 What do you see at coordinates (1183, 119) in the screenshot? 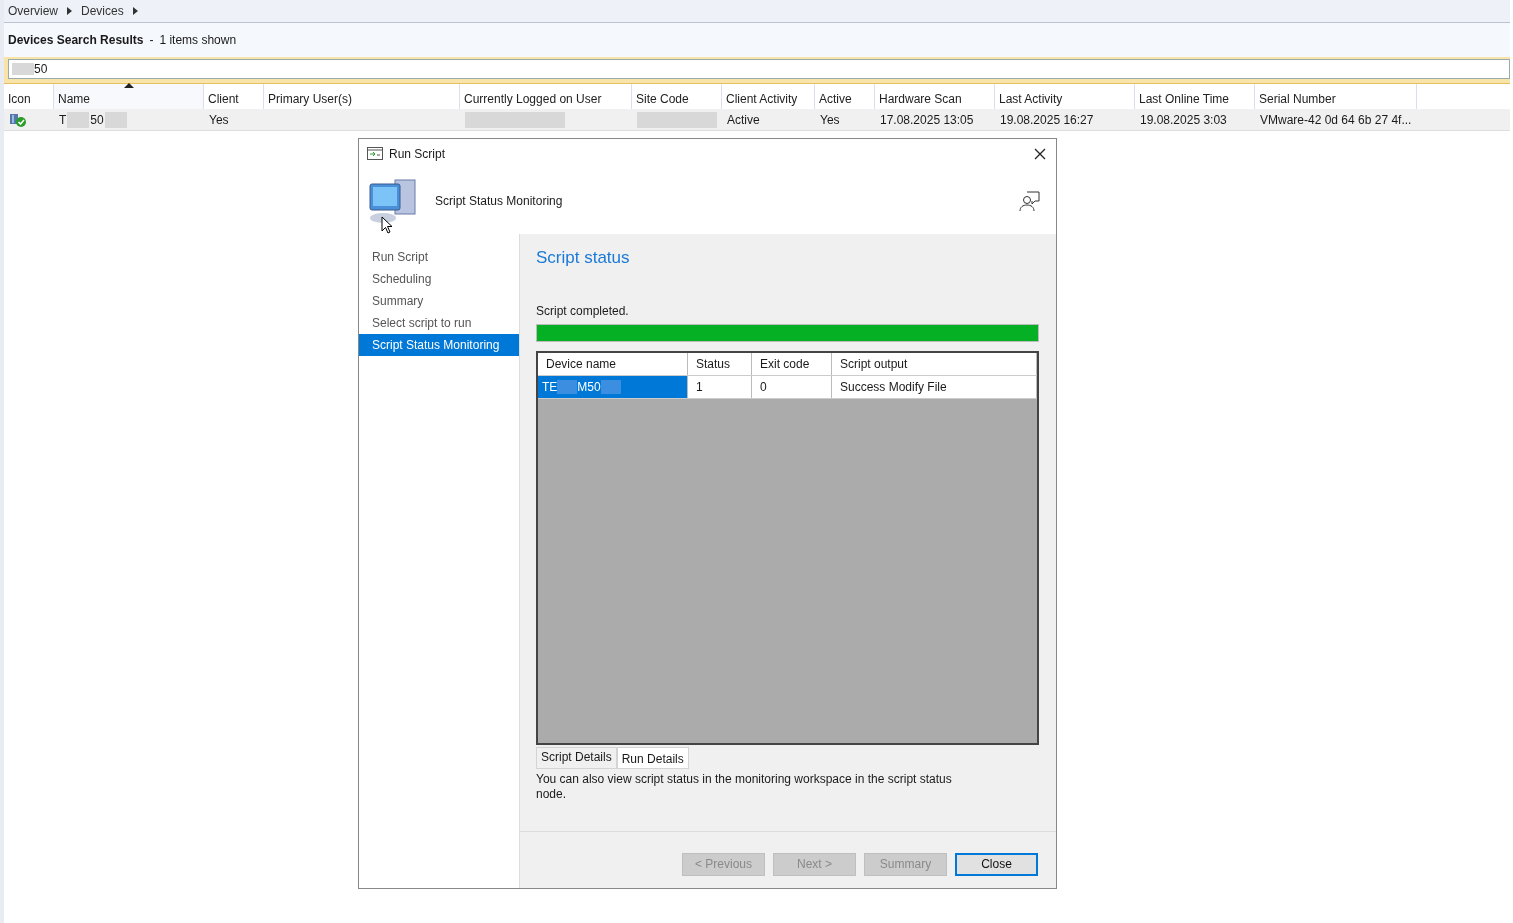
I see `table-cell: 19.08.2025 3:03` at bounding box center [1183, 119].